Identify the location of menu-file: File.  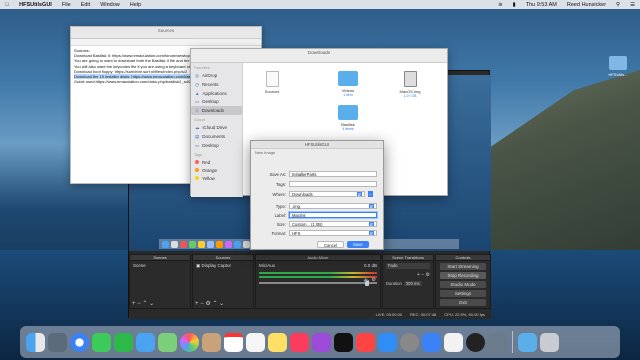
(66, 5).